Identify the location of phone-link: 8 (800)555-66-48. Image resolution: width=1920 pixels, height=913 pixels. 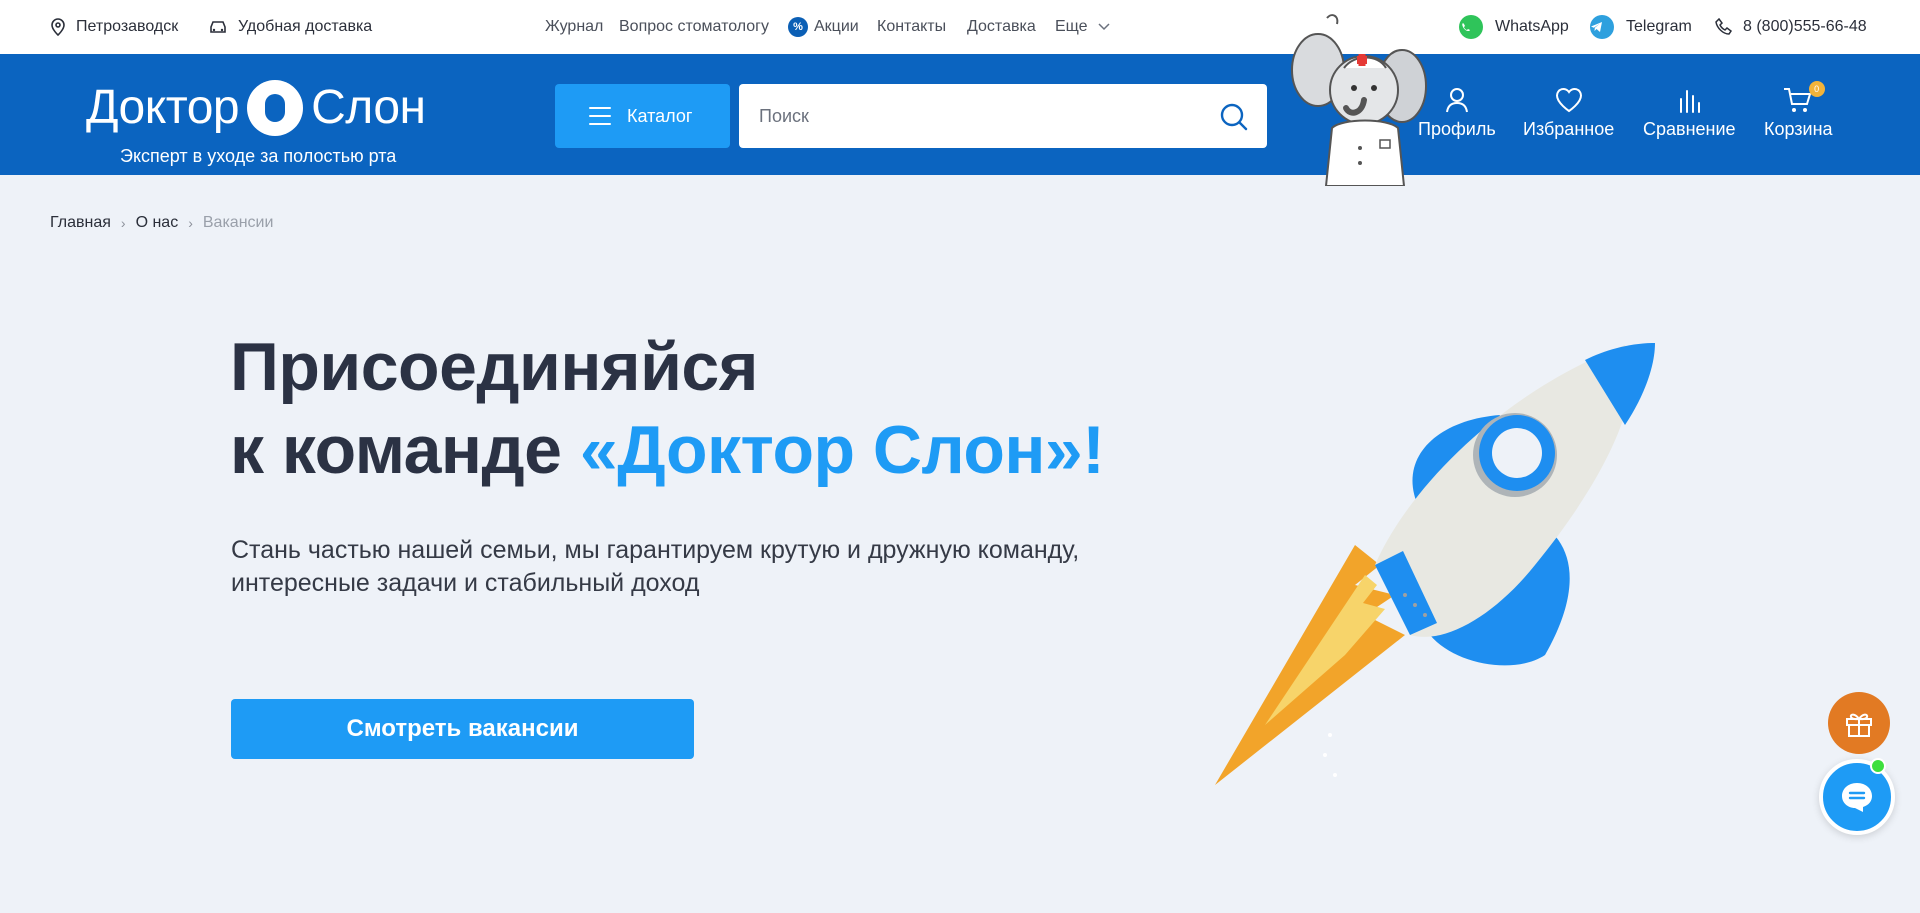
(1791, 27).